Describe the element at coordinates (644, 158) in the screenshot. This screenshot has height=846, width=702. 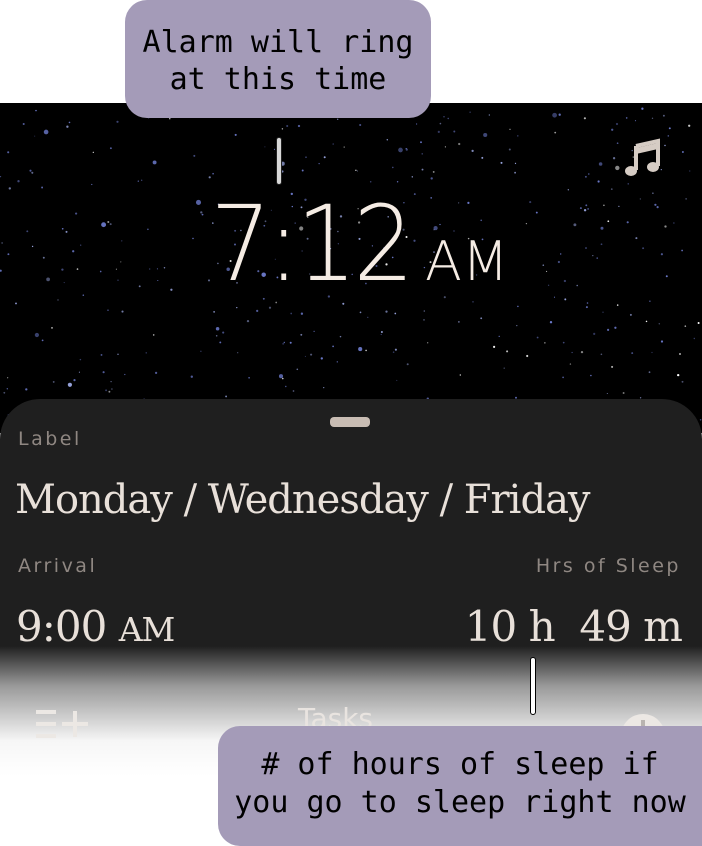
I see `music-note-icon` at that location.